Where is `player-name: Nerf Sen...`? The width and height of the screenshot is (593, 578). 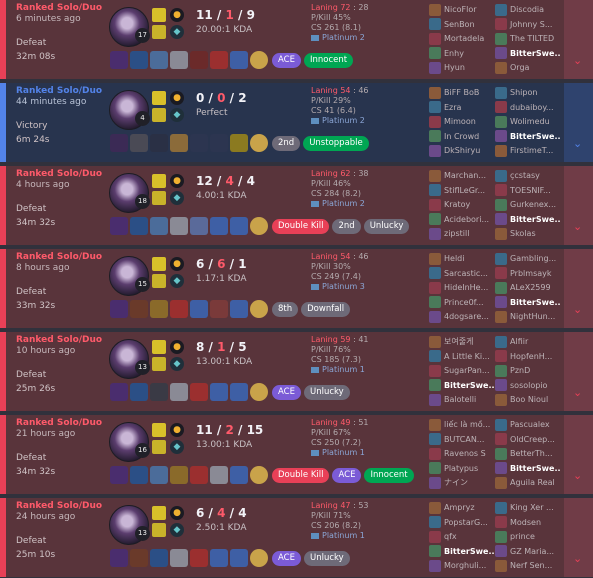
player-name: Nerf Sen... is located at coordinates (531, 565).